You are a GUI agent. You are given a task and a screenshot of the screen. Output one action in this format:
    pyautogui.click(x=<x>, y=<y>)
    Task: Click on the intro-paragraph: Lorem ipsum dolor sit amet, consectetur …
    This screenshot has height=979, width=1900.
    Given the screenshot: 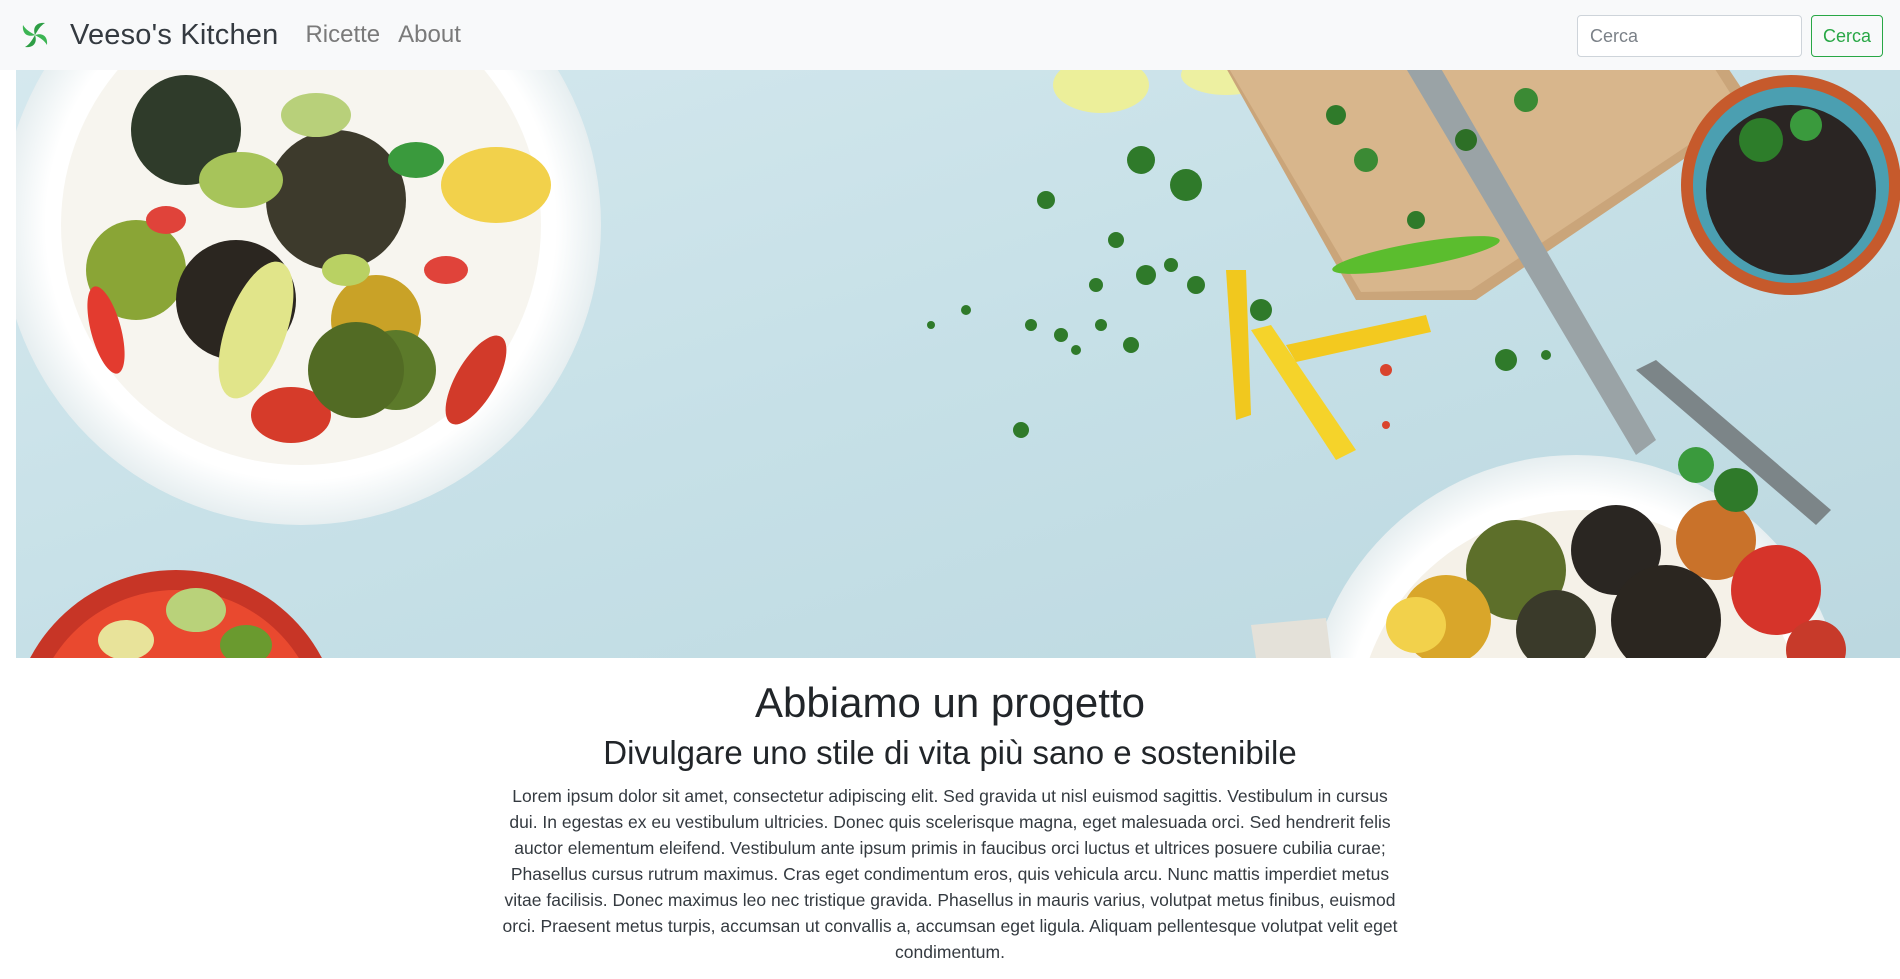 What is the action you would take?
    pyautogui.click(x=950, y=873)
    